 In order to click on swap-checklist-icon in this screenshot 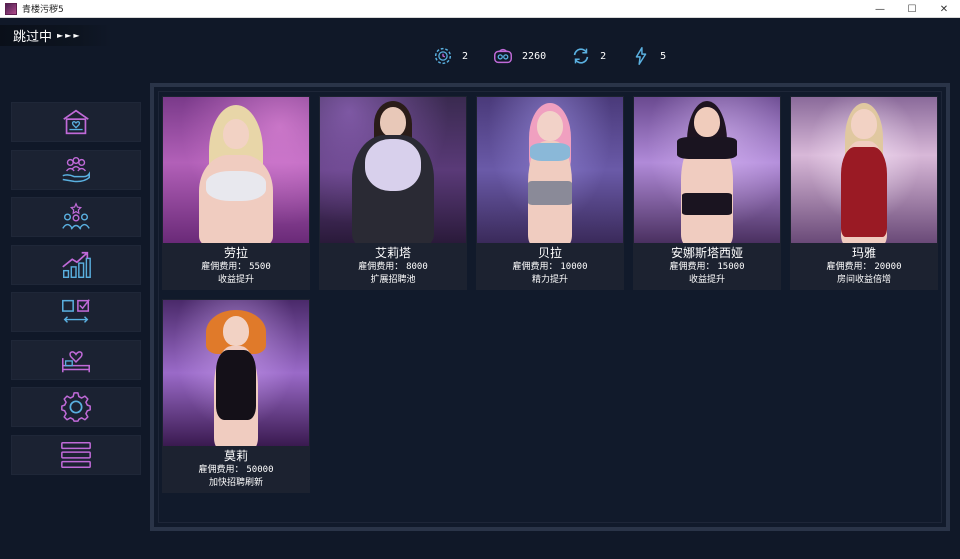, I will do `click(76, 311)`.